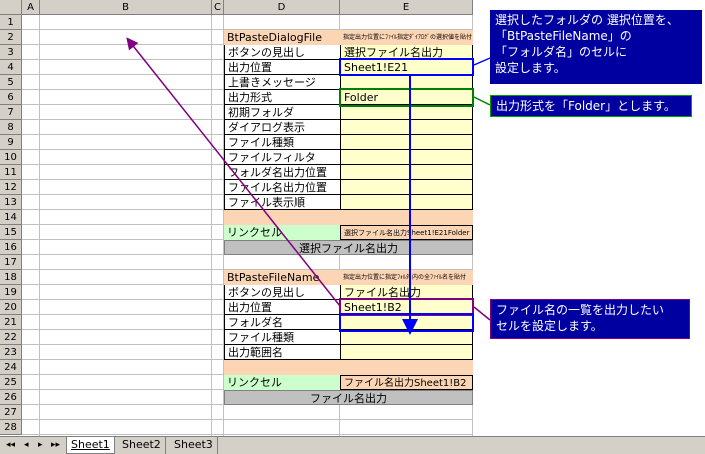 The width and height of the screenshot is (705, 454). What do you see at coordinates (352, 445) in the screenshot?
I see `sheet-tab-bar: ◂◂ ◂ ▸ ▸▸ Sheet1 Sheet2 Sheet3` at bounding box center [352, 445].